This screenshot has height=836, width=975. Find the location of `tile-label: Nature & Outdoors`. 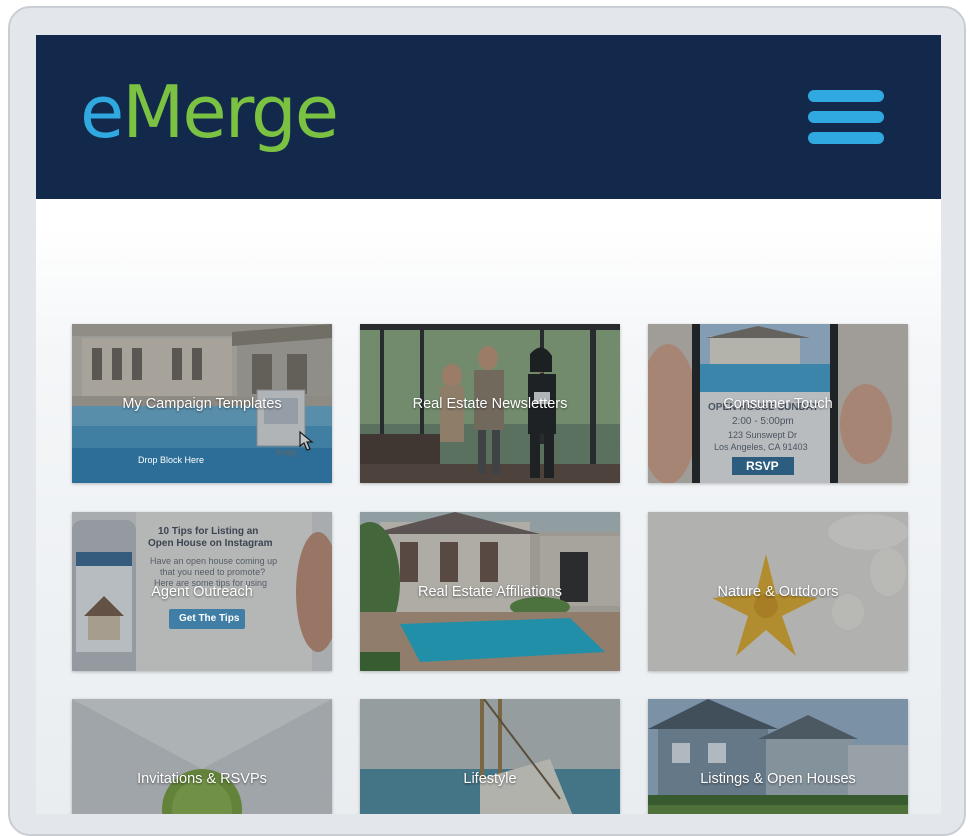

tile-label: Nature & Outdoors is located at coordinates (778, 592).